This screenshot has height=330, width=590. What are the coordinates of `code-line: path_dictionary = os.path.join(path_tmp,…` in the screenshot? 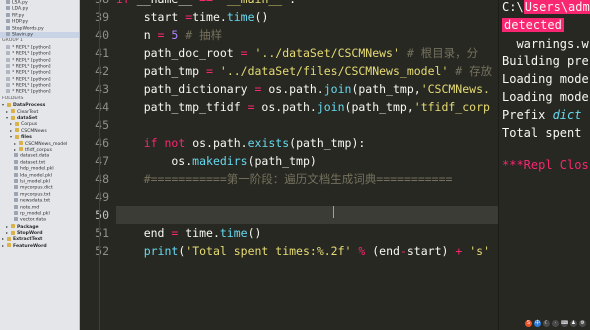 It's located at (307, 89).